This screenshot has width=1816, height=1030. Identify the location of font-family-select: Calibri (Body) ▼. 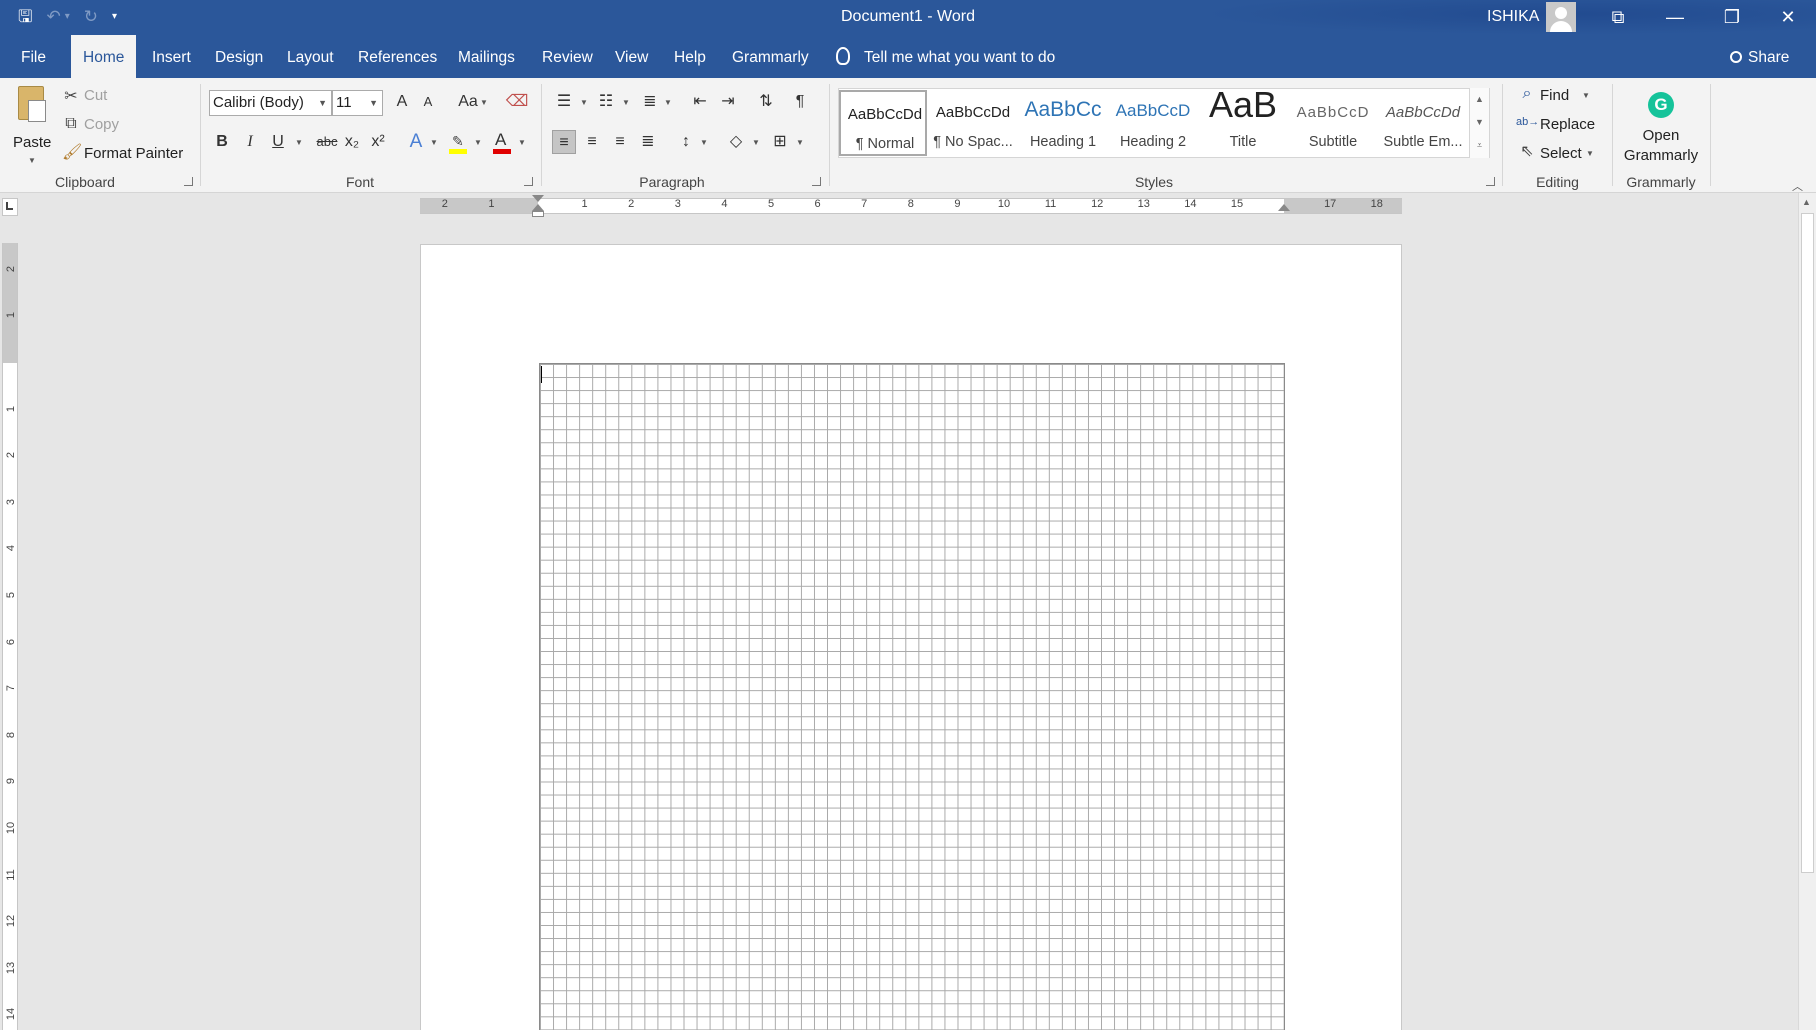
(270, 103).